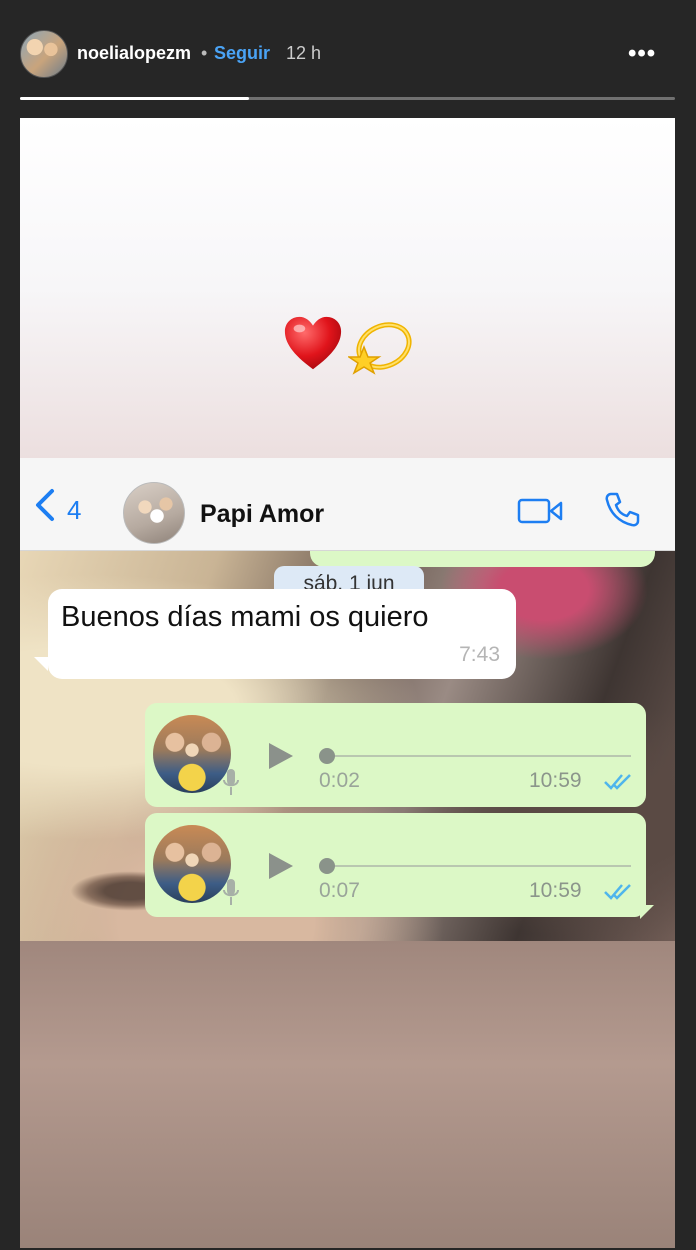 Image resolution: width=696 pixels, height=1250 pixels. What do you see at coordinates (154, 513) in the screenshot?
I see `contact-avatar` at bounding box center [154, 513].